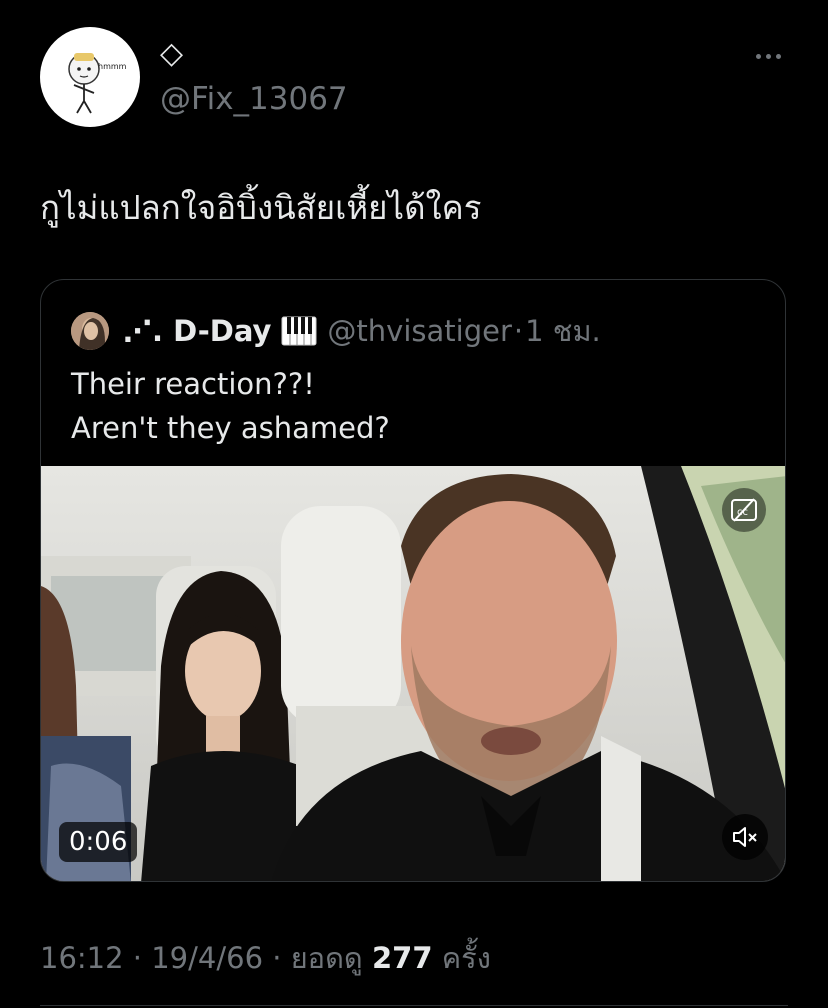 The height and width of the screenshot is (1008, 828). Describe the element at coordinates (402, 958) in the screenshot. I see `views-count: 277` at that location.